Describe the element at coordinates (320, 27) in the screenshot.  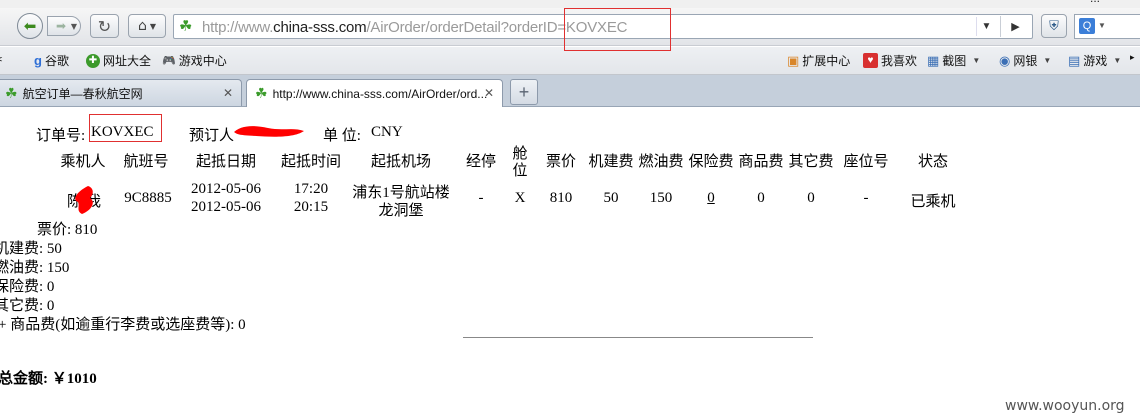
I see `url-domain: china-sss.com` at that location.